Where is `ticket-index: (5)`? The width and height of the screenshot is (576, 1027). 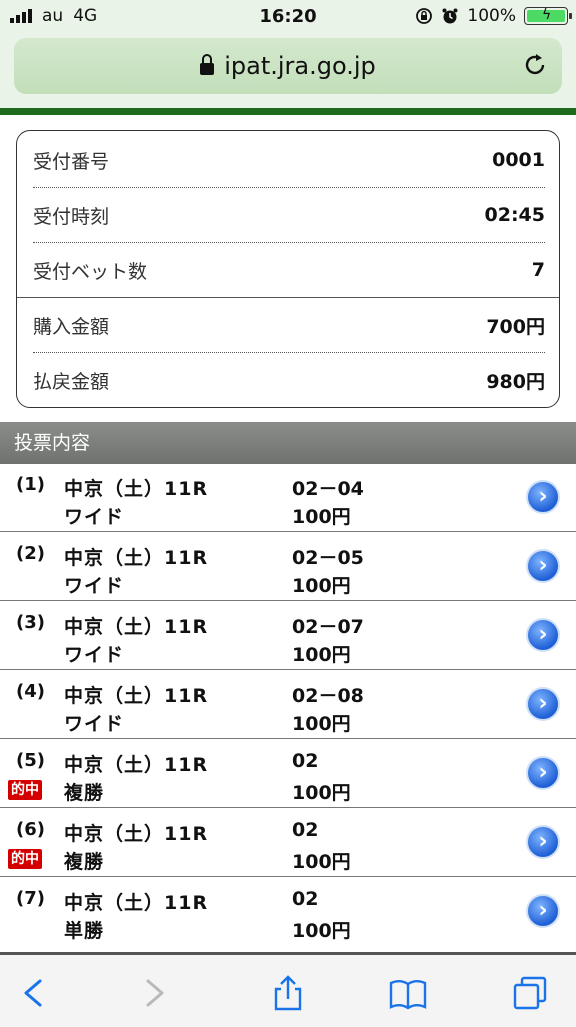 ticket-index: (5) is located at coordinates (30, 760).